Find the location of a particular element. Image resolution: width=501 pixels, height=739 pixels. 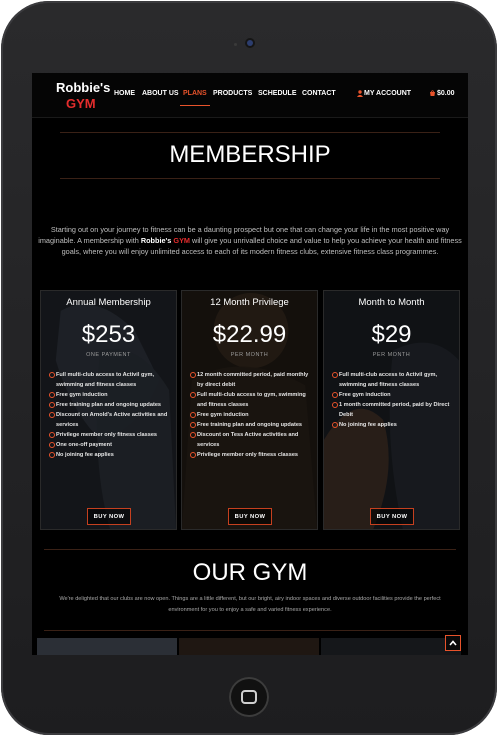

nav-item-about-us: ABOUT US is located at coordinates (160, 93).